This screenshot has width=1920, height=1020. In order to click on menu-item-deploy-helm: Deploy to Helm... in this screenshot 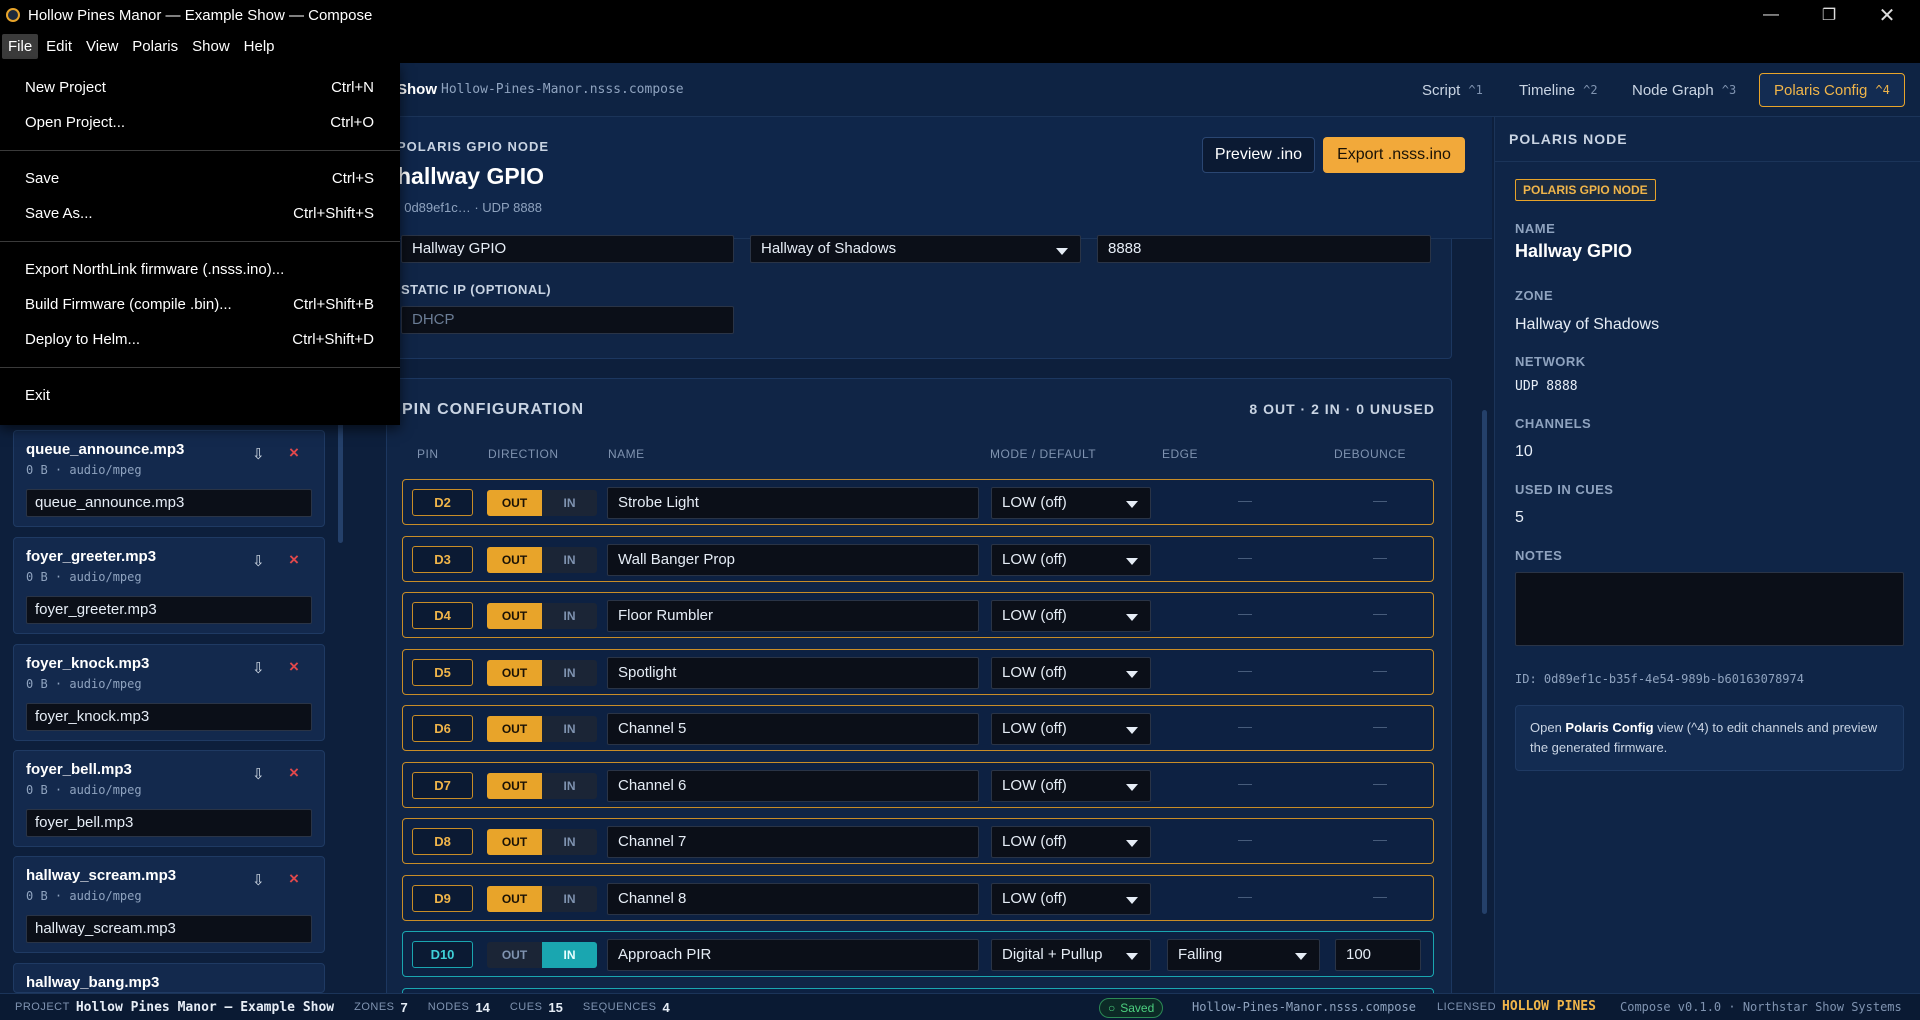, I will do `click(82, 339)`.